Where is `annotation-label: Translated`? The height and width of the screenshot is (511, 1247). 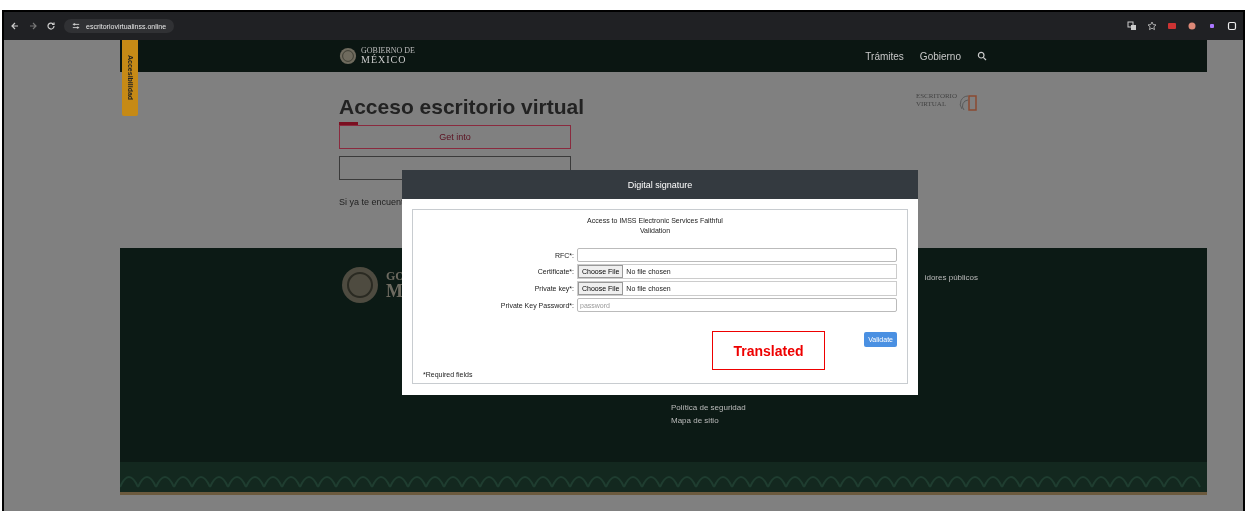 annotation-label: Translated is located at coordinates (768, 350).